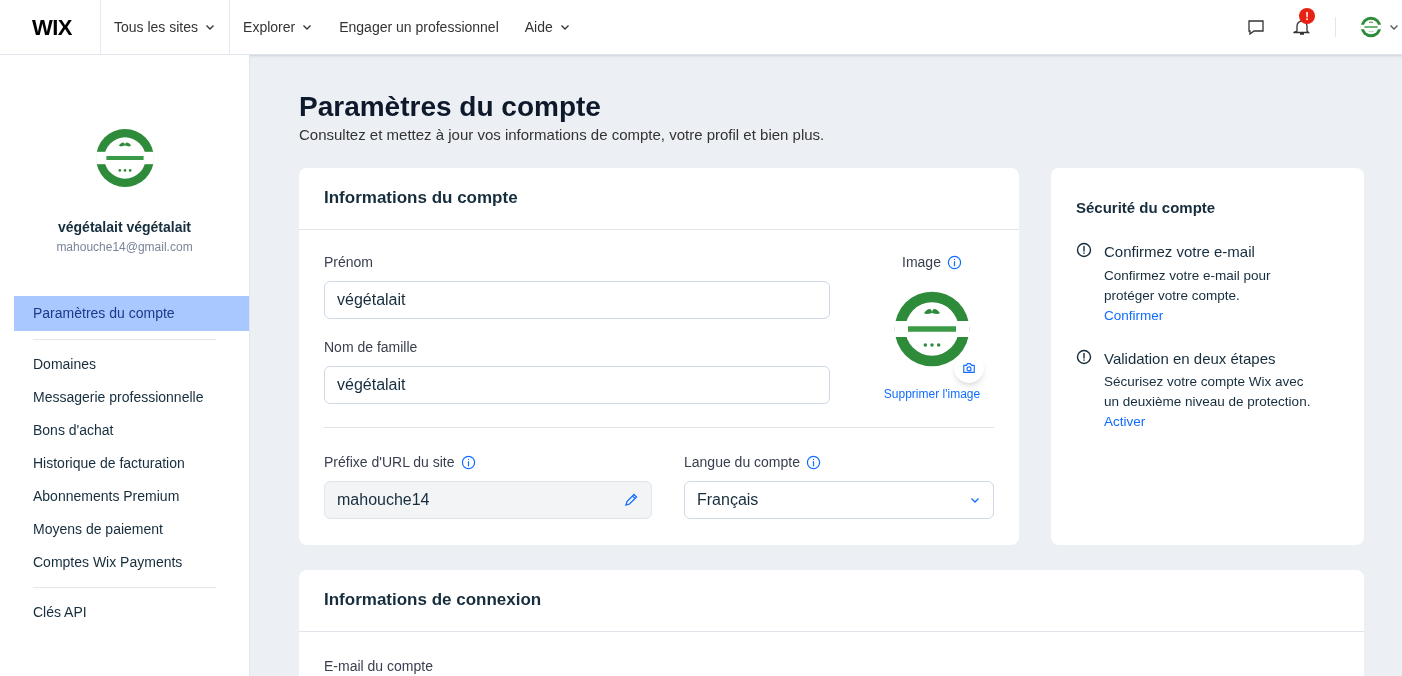  Describe the element at coordinates (419, 27) in the screenshot. I see `nav-menu: Engager un professionnel` at that location.